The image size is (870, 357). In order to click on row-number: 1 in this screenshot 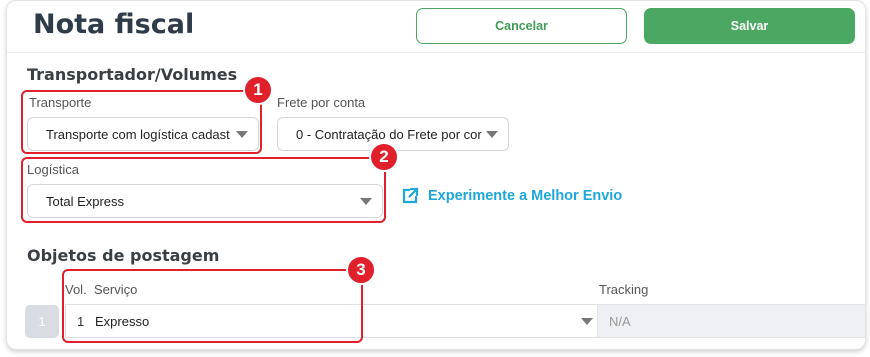, I will do `click(42, 321)`.